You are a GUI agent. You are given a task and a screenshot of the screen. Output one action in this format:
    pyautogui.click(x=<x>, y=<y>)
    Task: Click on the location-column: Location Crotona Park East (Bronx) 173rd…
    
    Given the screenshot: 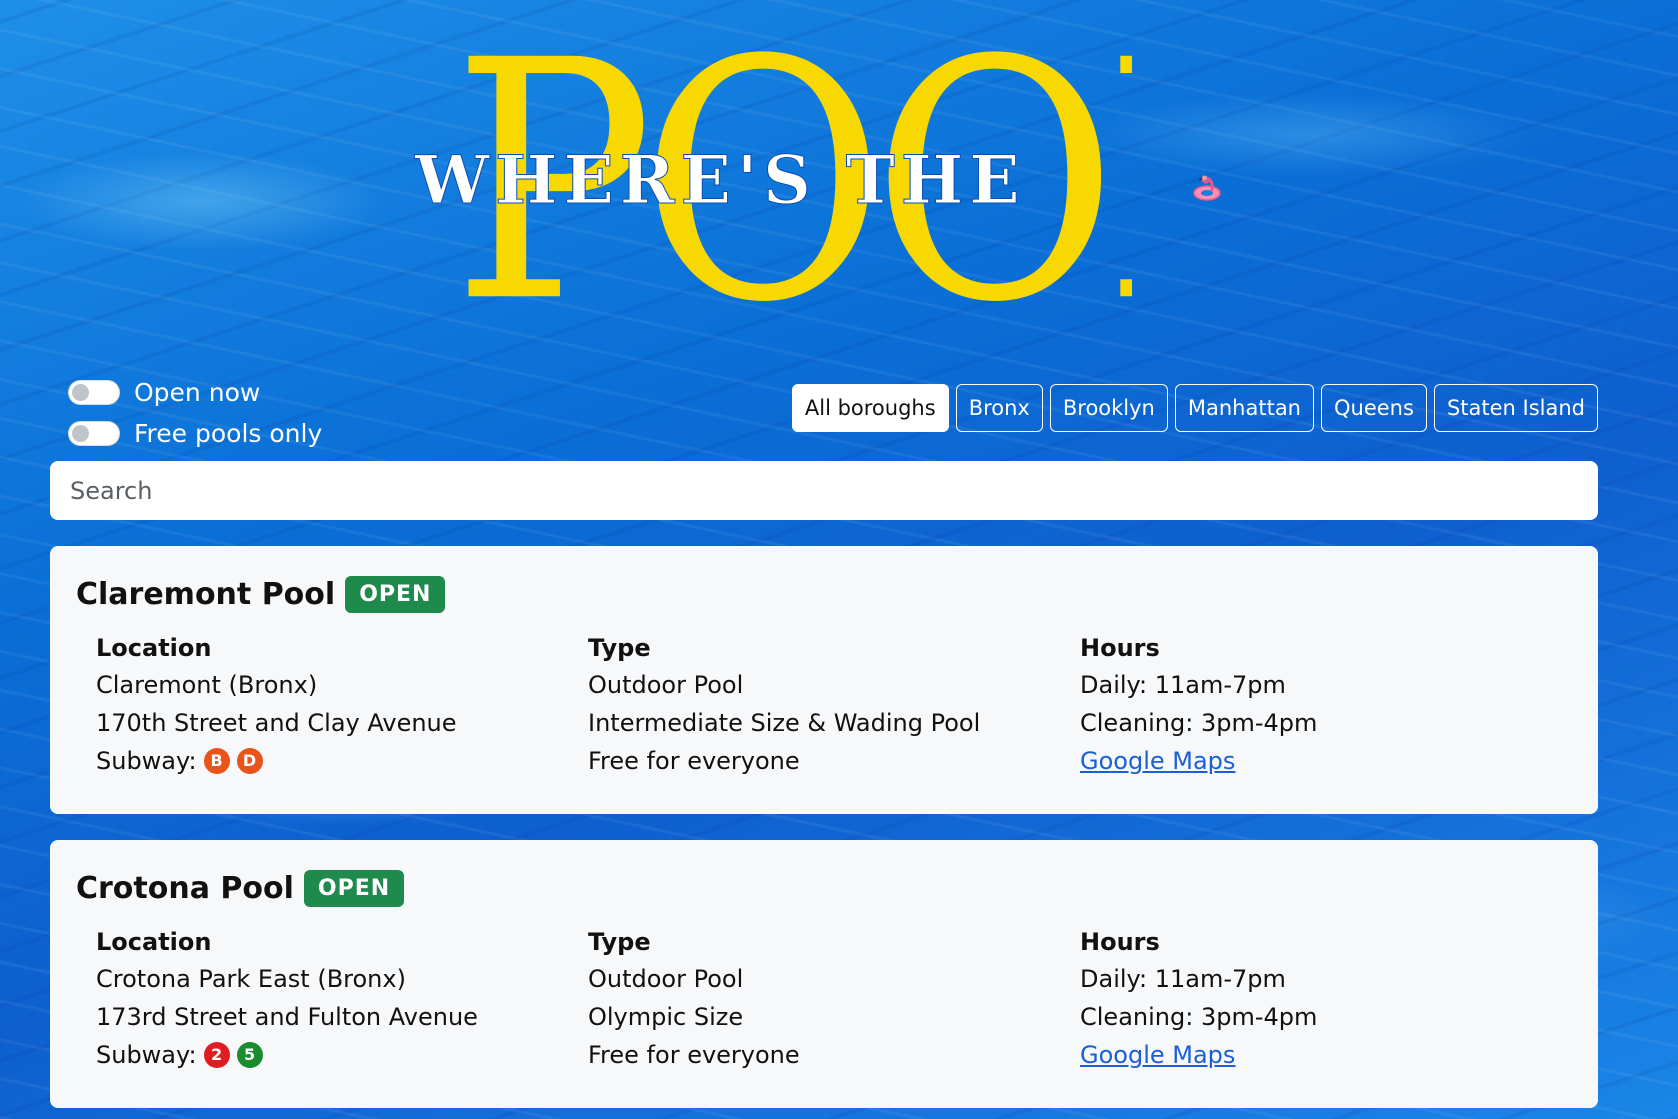 What is the action you would take?
    pyautogui.click(x=342, y=999)
    